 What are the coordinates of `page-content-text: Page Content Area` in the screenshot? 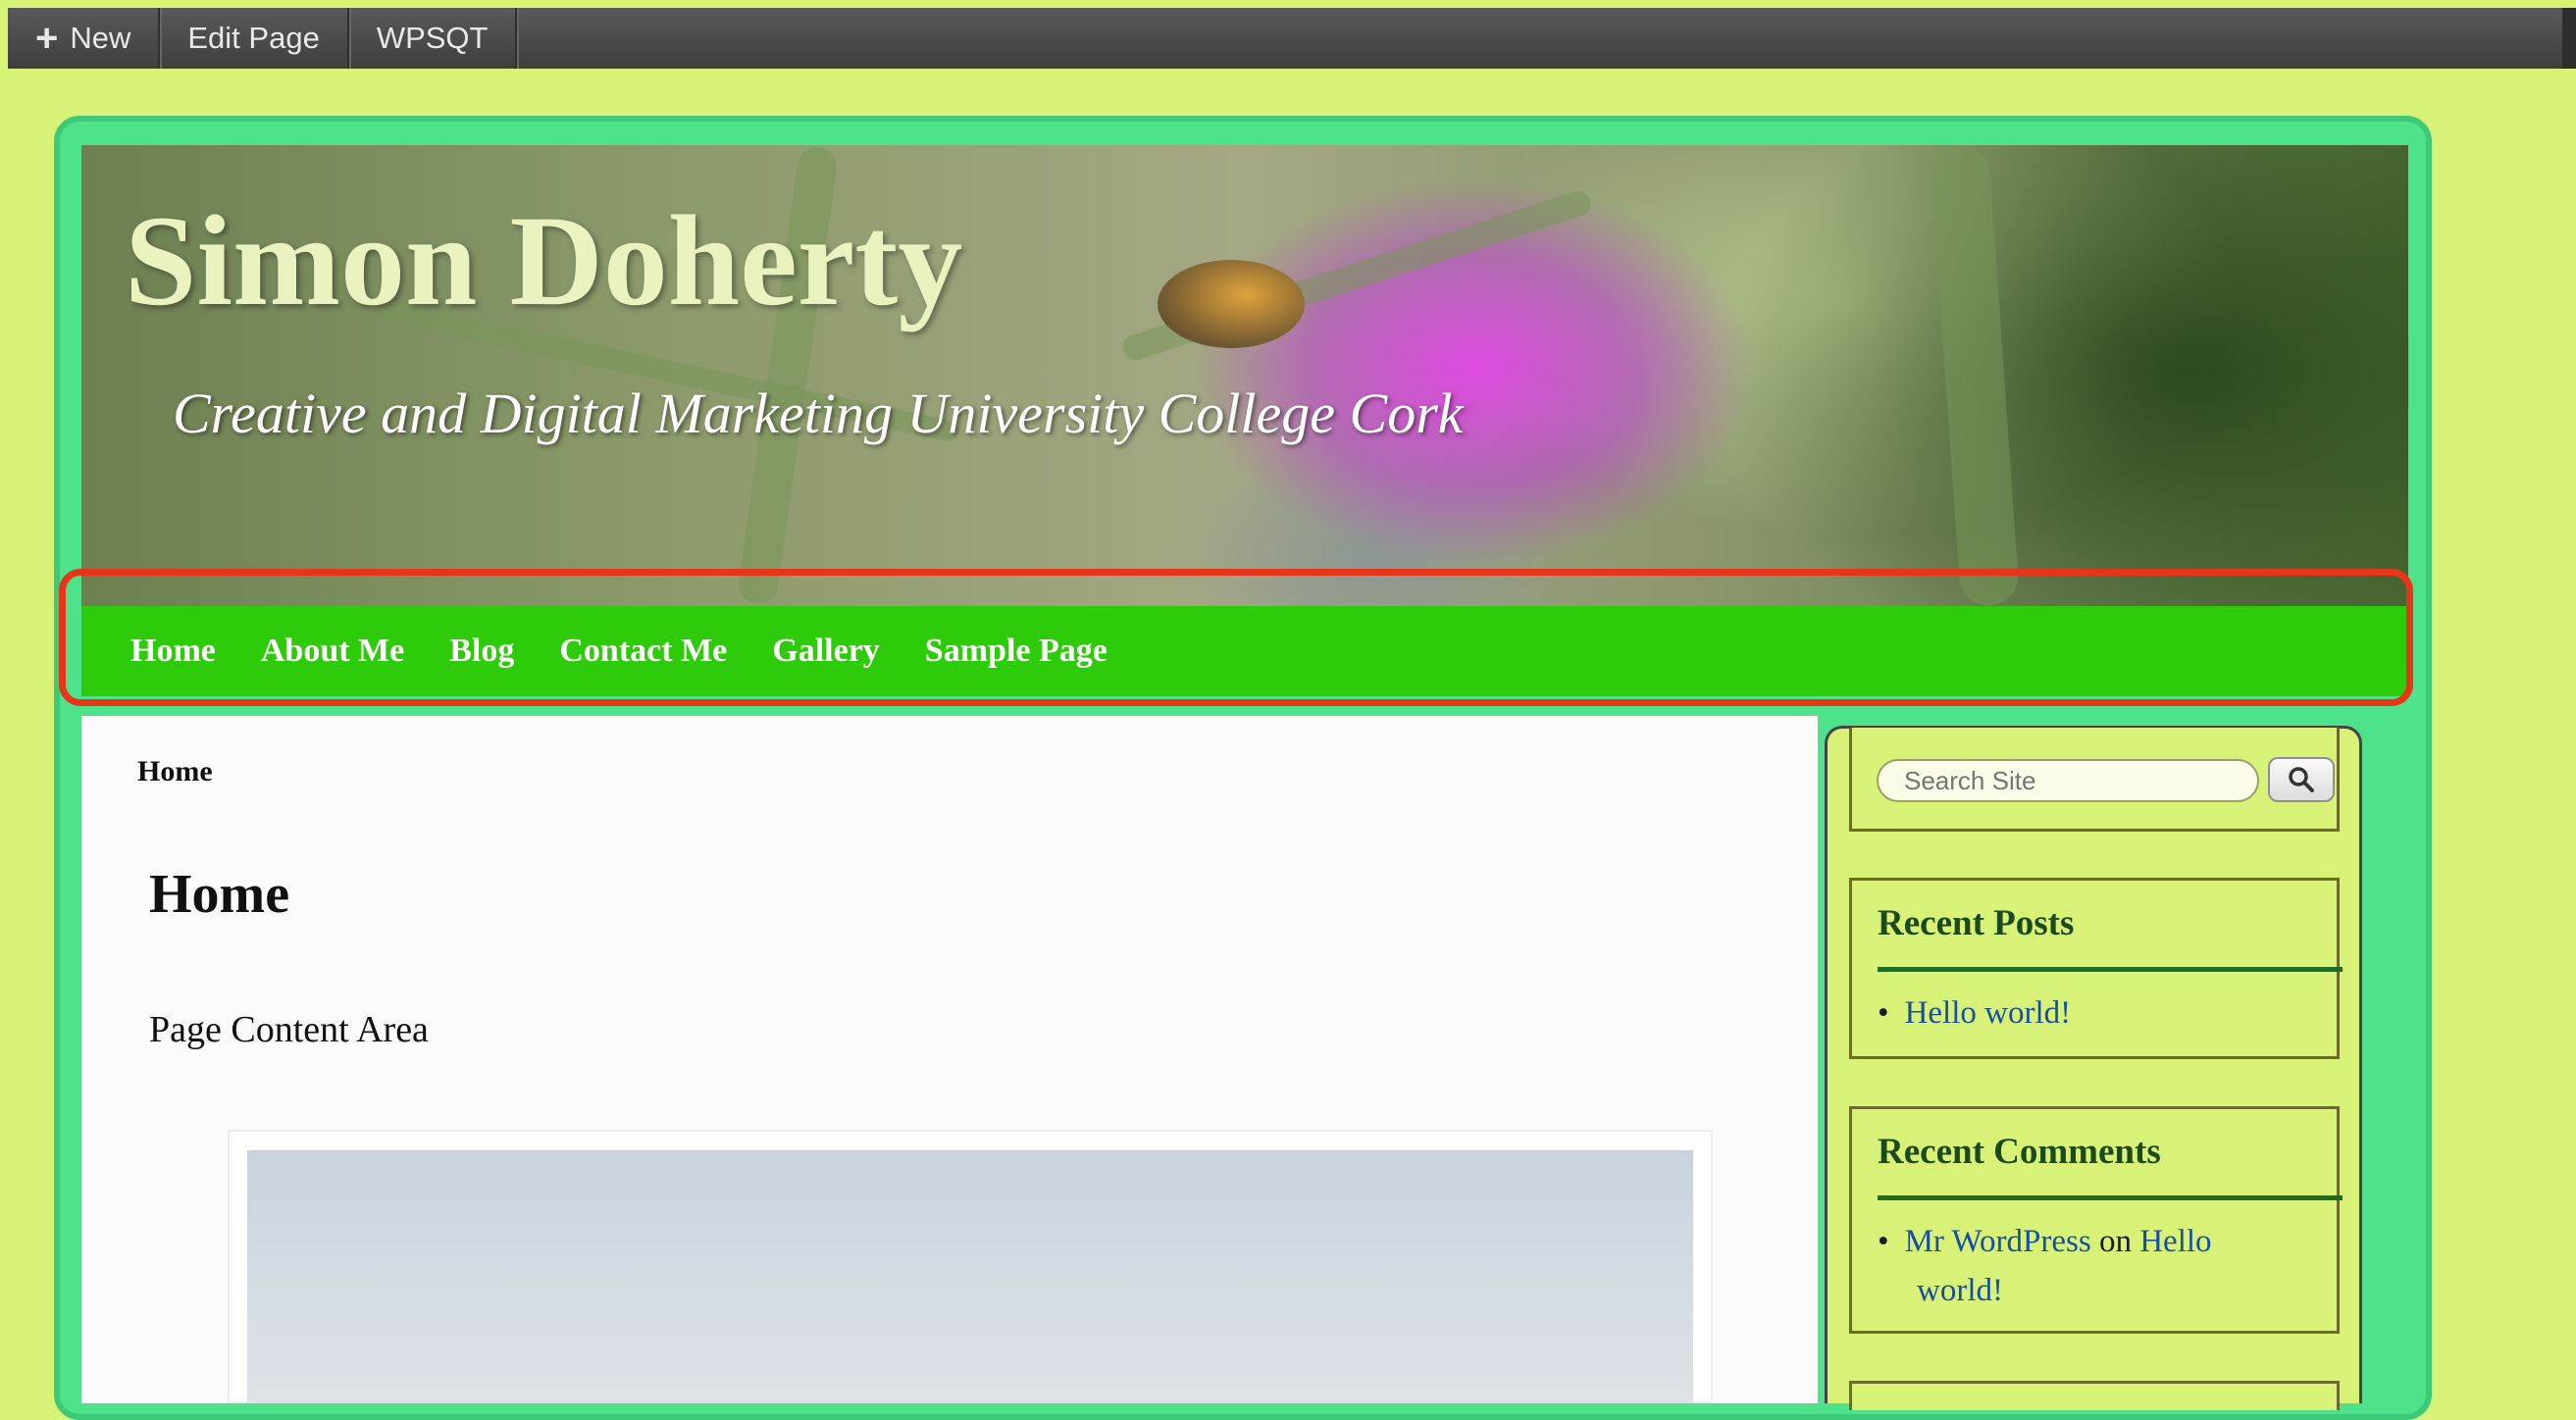 It's located at (289, 1029).